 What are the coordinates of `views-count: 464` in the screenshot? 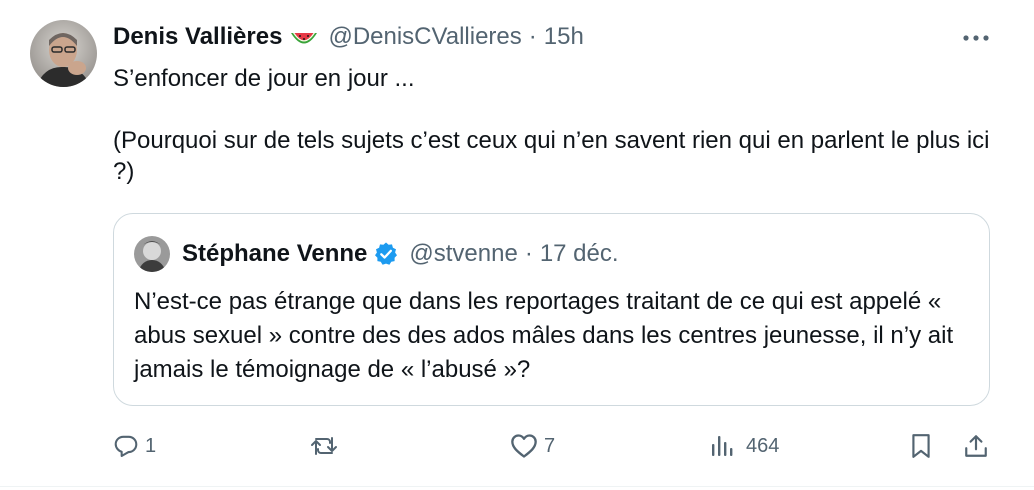 It's located at (763, 445).